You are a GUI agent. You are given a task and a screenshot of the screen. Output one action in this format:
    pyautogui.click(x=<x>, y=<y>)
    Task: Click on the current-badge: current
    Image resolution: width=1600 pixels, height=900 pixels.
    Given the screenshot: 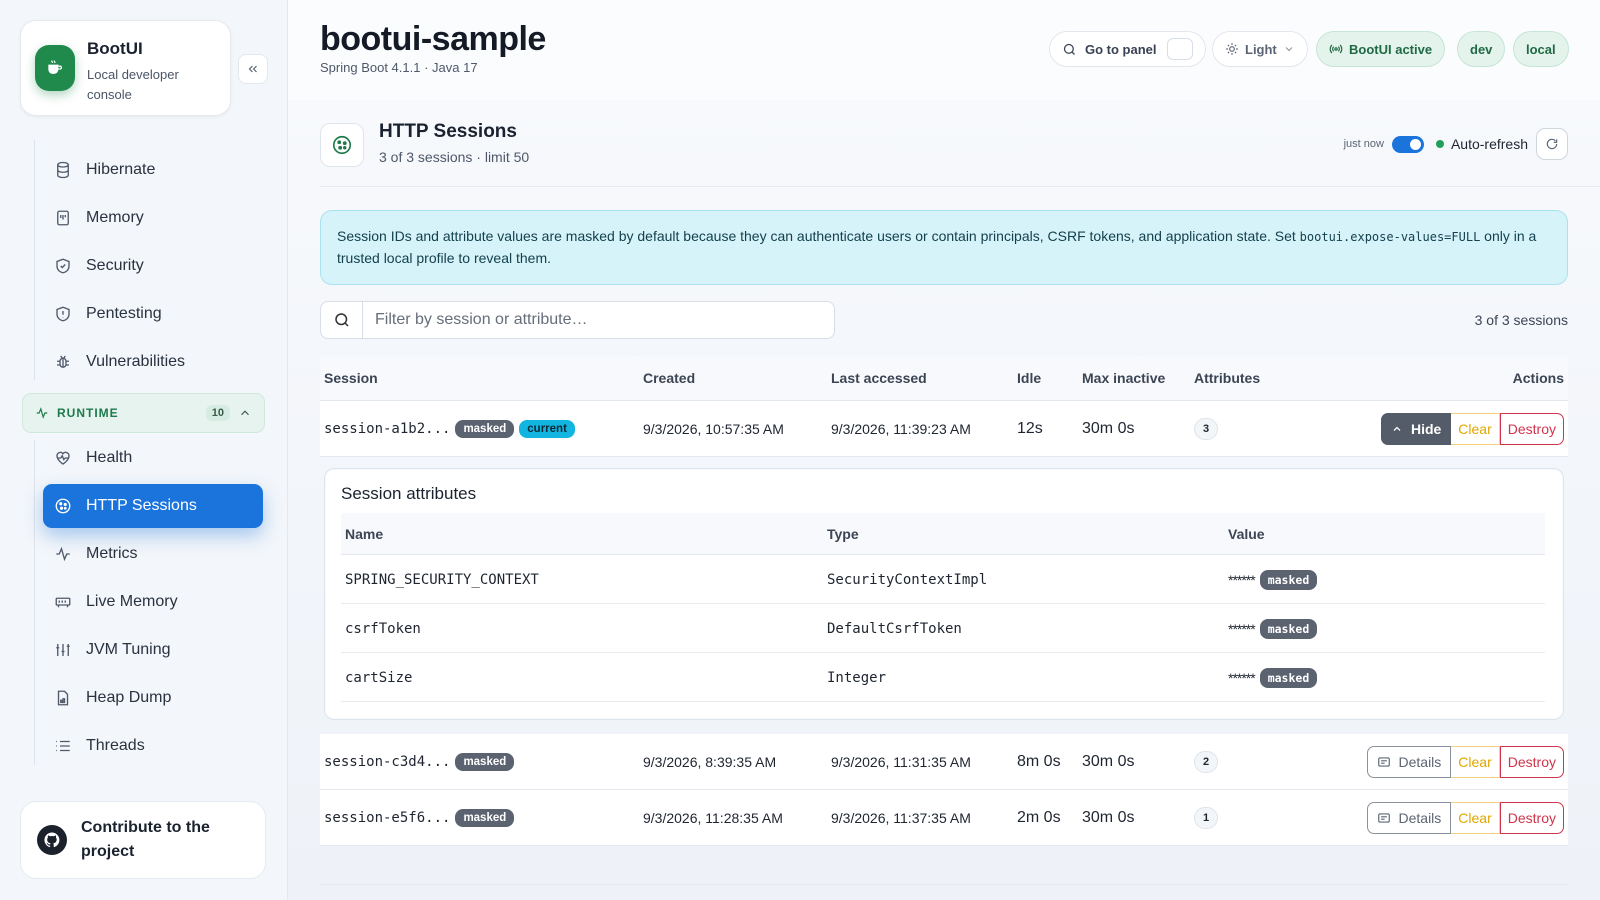 What is the action you would take?
    pyautogui.click(x=547, y=429)
    